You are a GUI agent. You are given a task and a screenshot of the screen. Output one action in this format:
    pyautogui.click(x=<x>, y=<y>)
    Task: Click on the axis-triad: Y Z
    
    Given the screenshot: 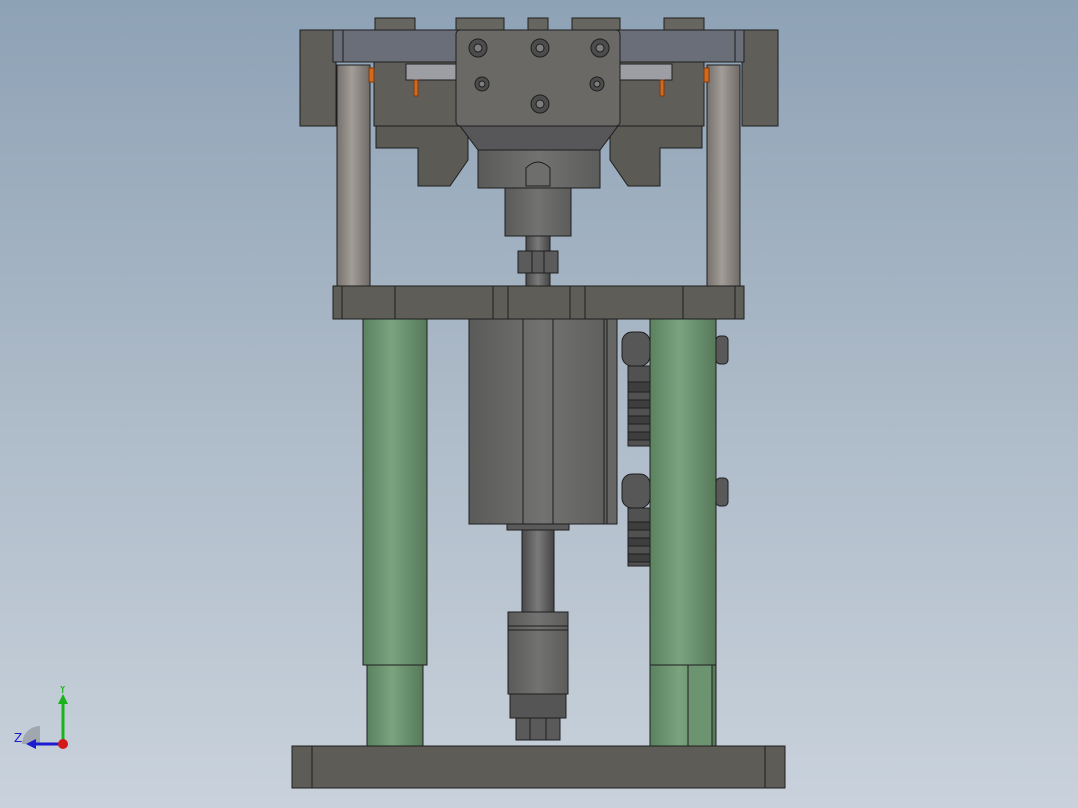 What is the action you would take?
    pyautogui.click(x=45, y=721)
    